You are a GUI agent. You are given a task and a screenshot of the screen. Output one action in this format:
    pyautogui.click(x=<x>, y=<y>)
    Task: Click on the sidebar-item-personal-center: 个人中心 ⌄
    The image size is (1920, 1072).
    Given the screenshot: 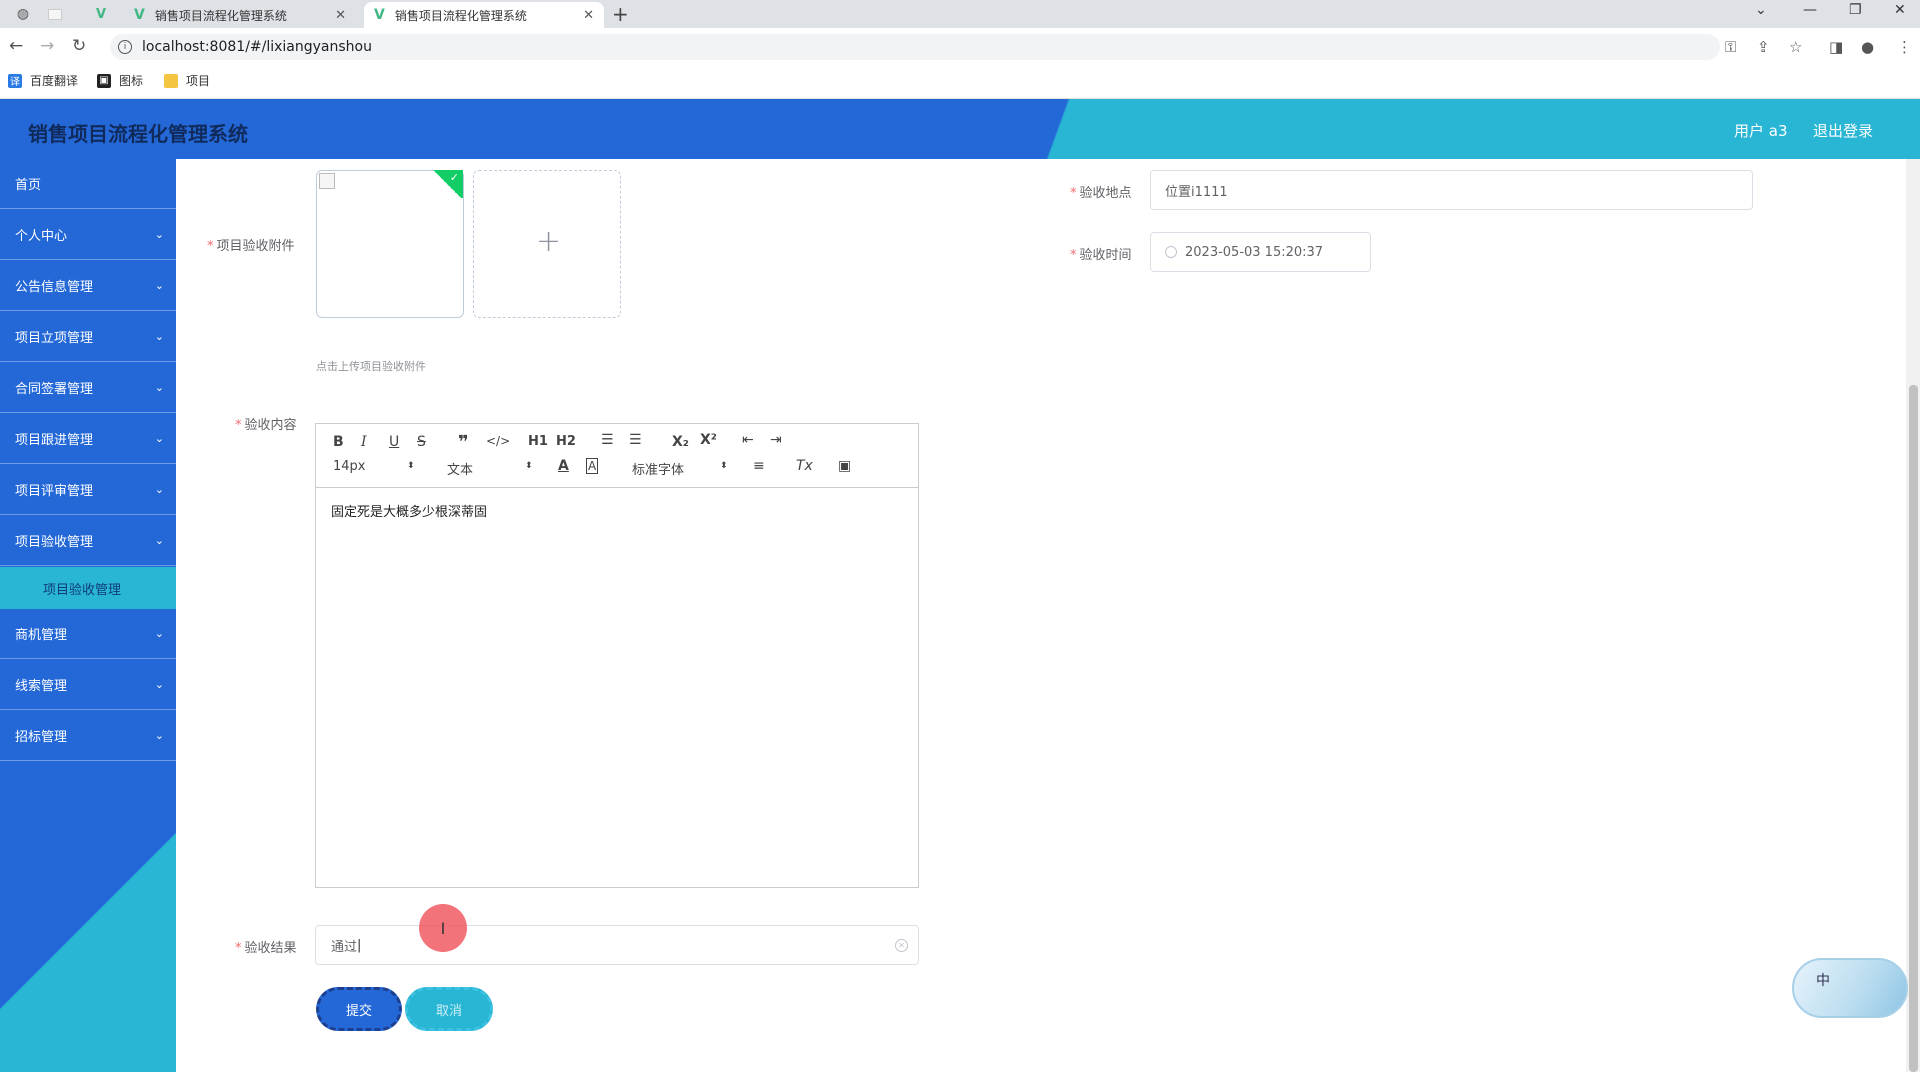 What is the action you would take?
    pyautogui.click(x=88, y=235)
    